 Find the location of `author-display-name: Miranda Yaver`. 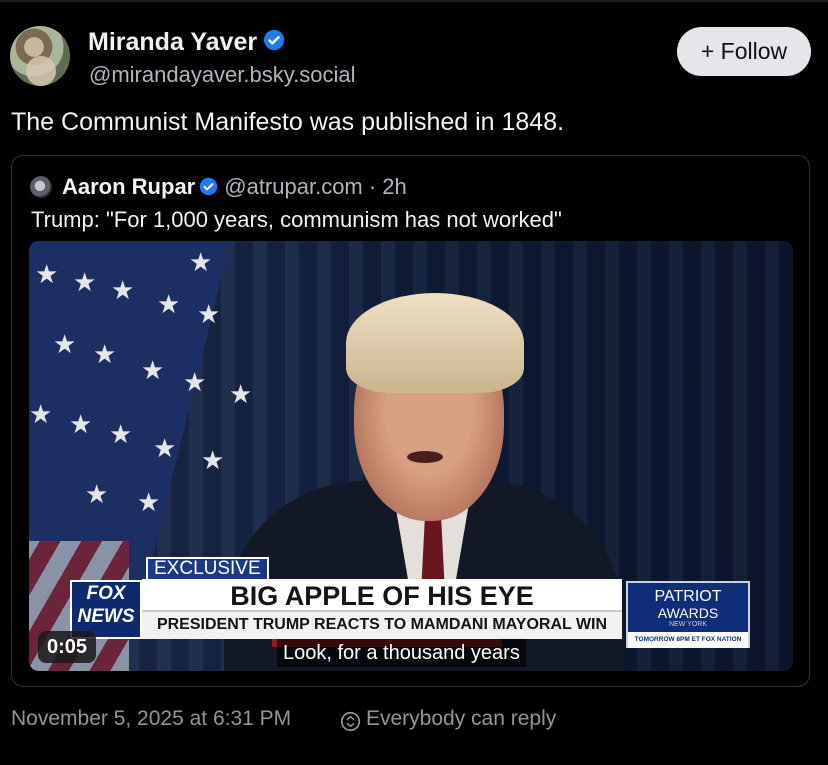

author-display-name: Miranda Yaver is located at coordinates (186, 42).